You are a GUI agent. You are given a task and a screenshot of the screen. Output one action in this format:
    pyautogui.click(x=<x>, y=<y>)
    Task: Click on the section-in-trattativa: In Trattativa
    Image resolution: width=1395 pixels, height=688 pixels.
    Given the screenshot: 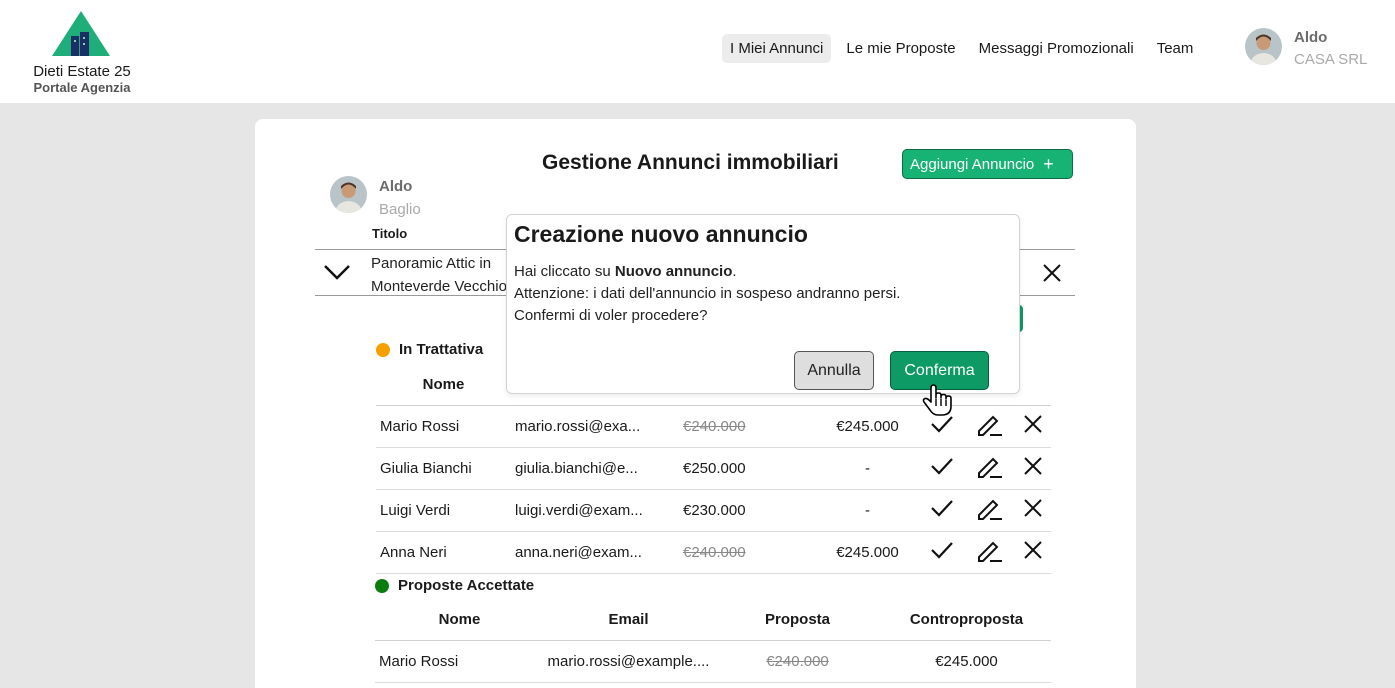 What is the action you would take?
    pyautogui.click(x=429, y=349)
    